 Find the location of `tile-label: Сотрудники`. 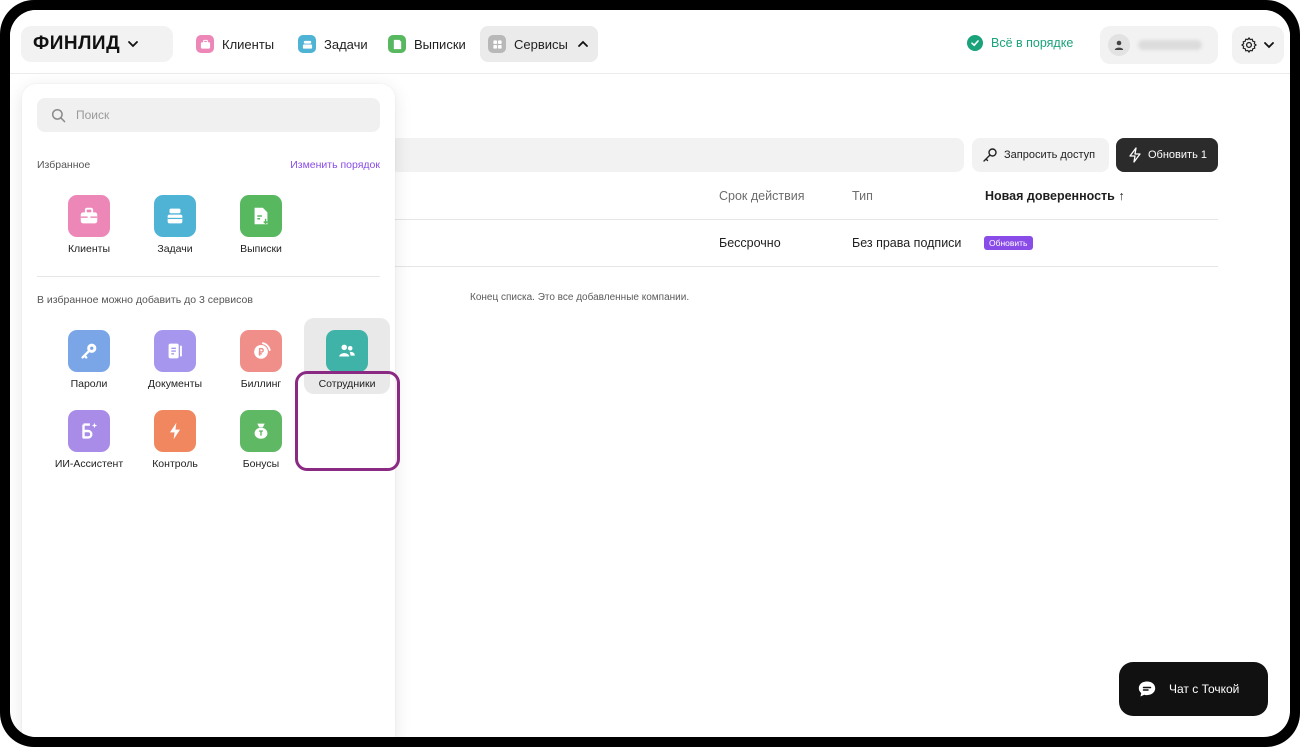

tile-label: Сотрудники is located at coordinates (347, 384).